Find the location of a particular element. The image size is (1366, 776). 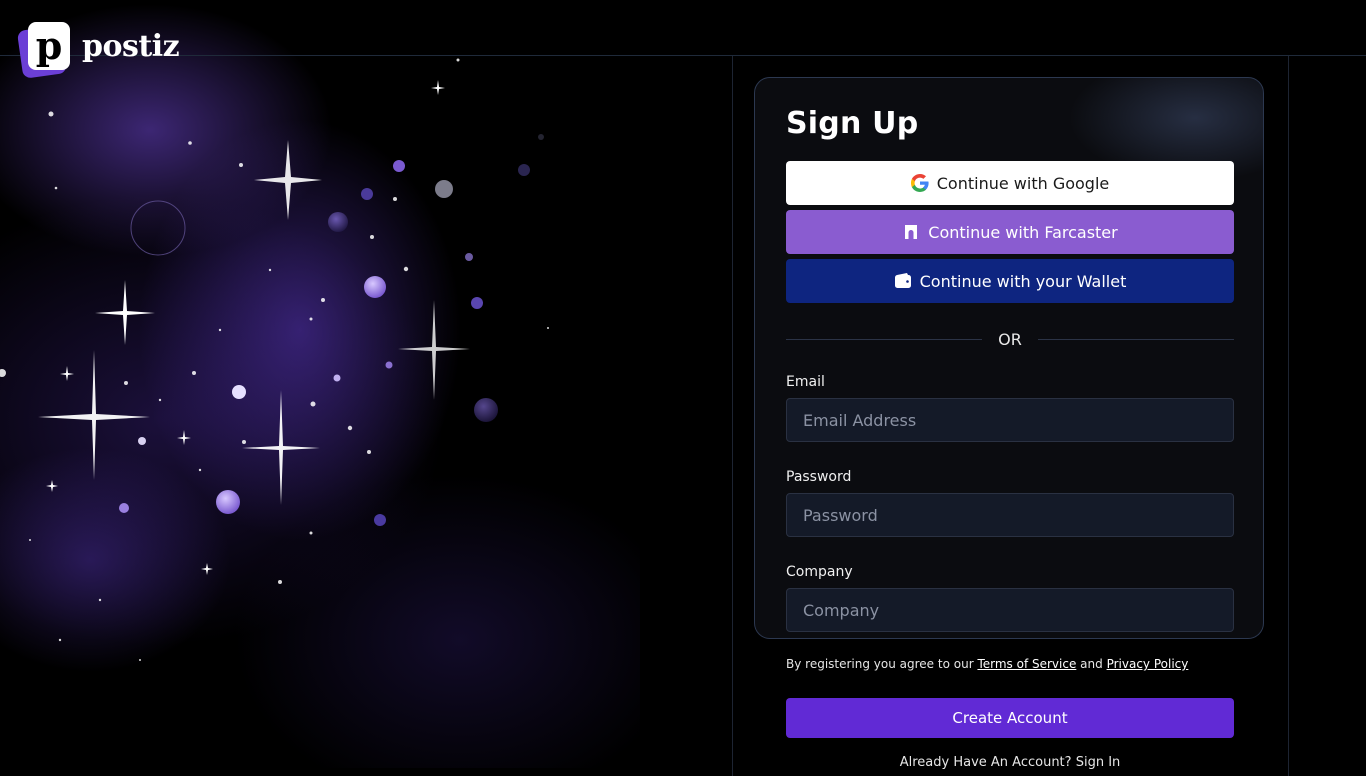

terms-prefix: By registering you agree to our is located at coordinates (880, 664).